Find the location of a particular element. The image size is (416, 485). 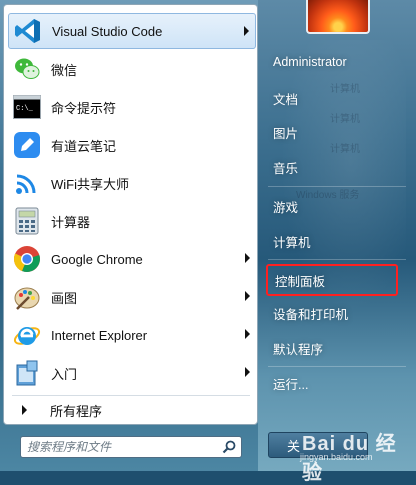

all-programs-button: 所有程序 is located at coordinates (132, 410).